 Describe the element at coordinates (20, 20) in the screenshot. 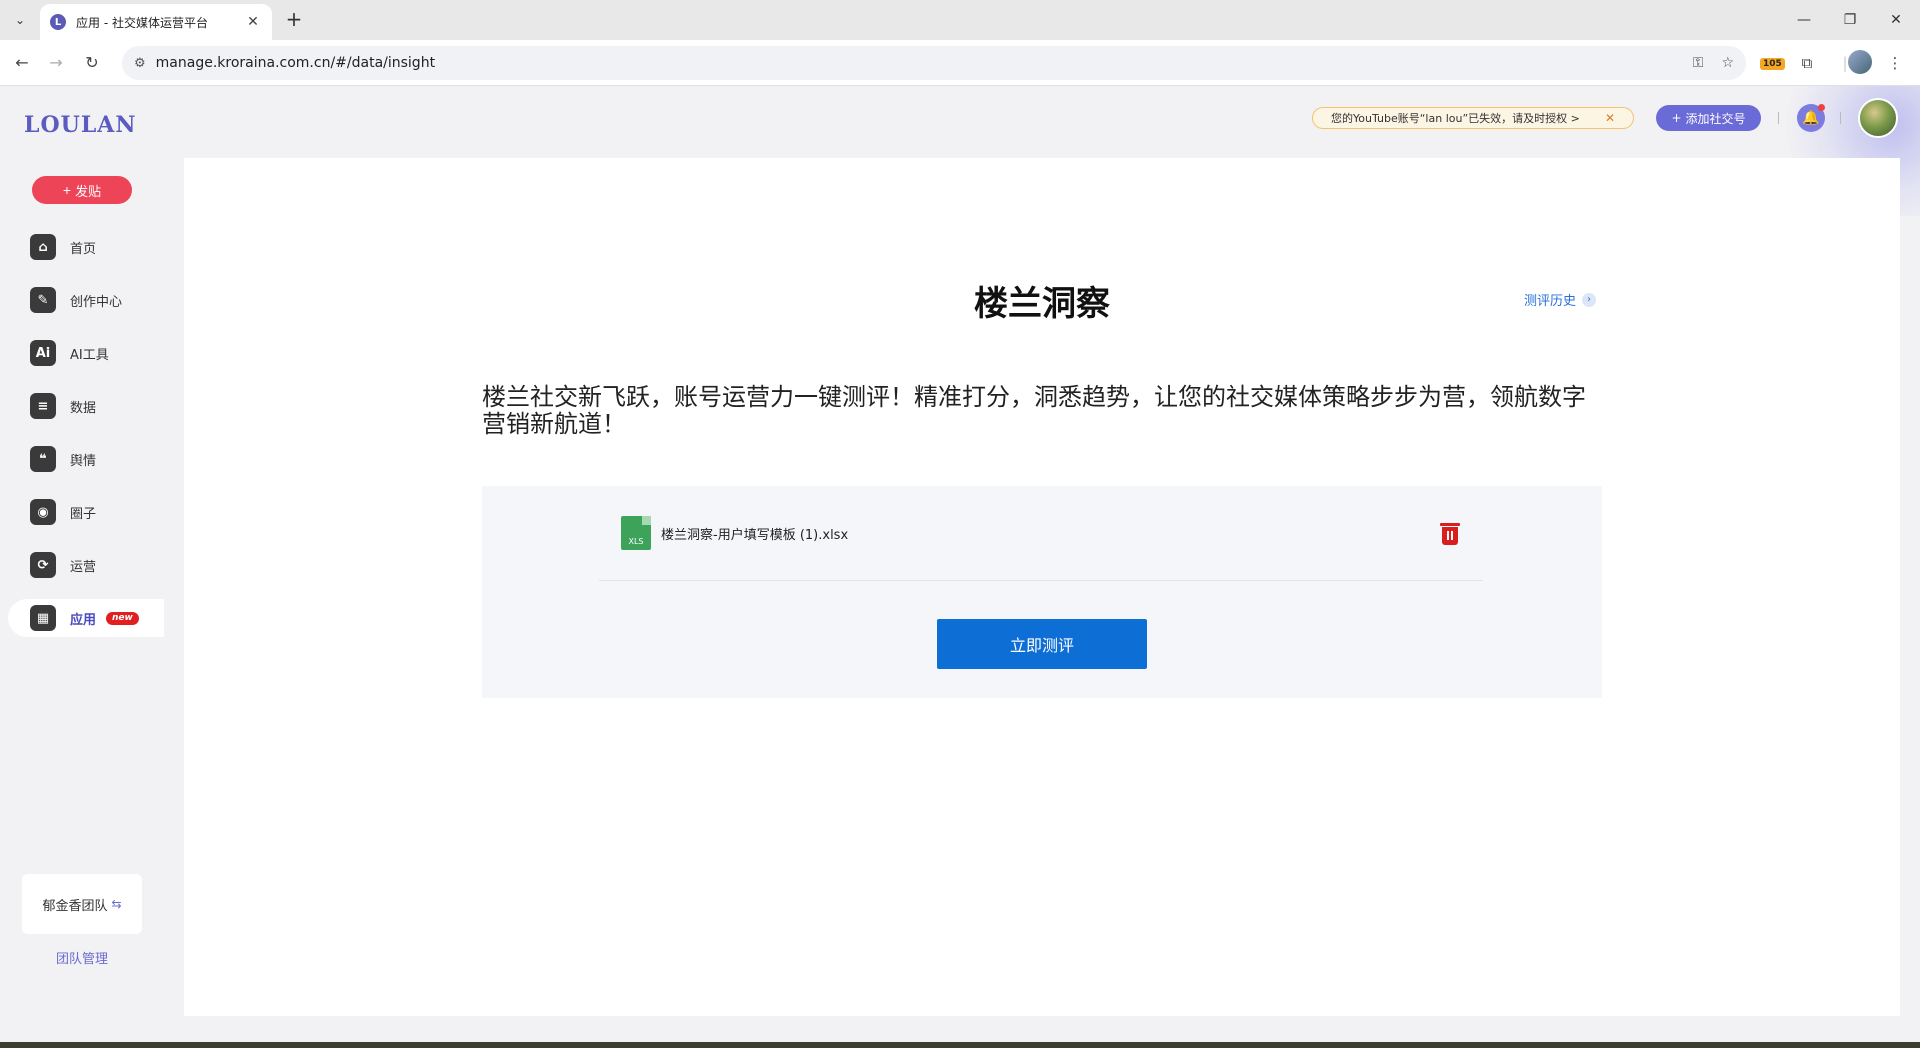

I see `tab-search-dropdown-icon: ⌄` at that location.